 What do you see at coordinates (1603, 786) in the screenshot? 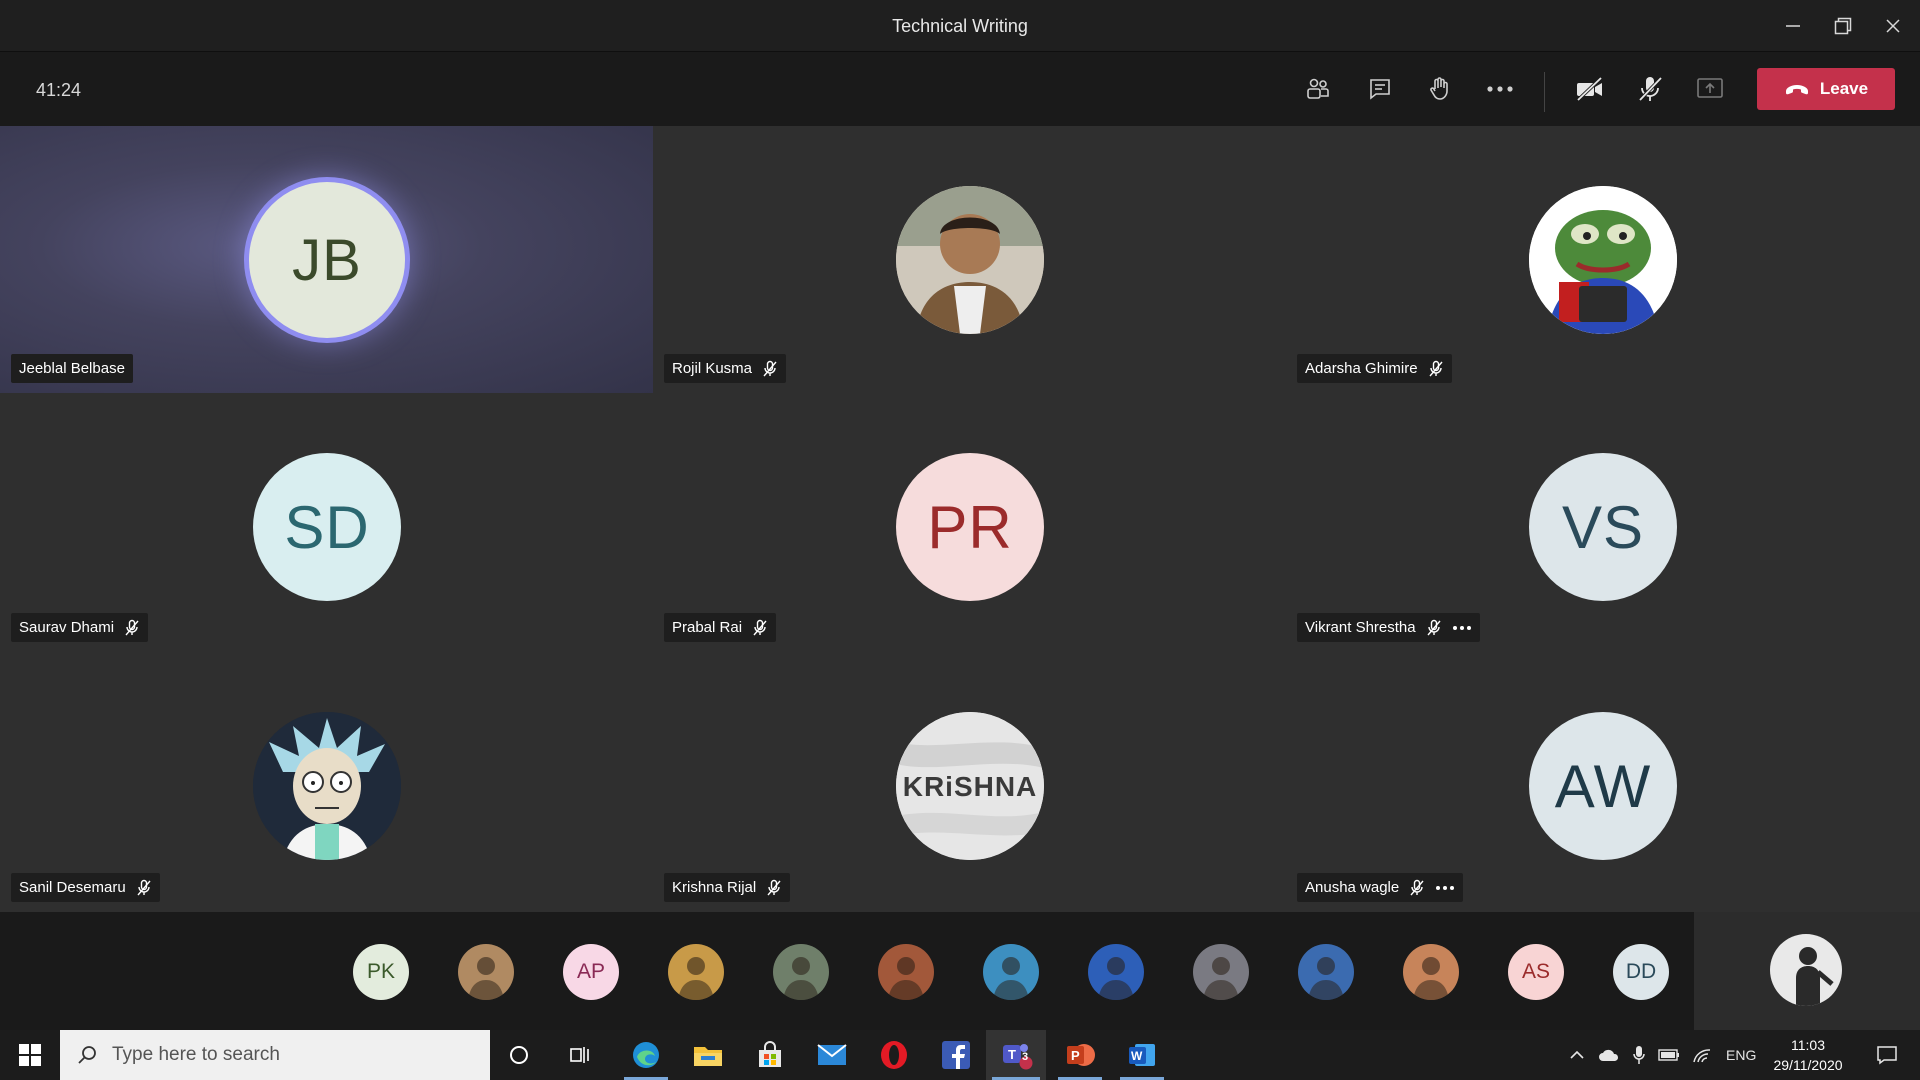
I see `participant-avatar: AW` at bounding box center [1603, 786].